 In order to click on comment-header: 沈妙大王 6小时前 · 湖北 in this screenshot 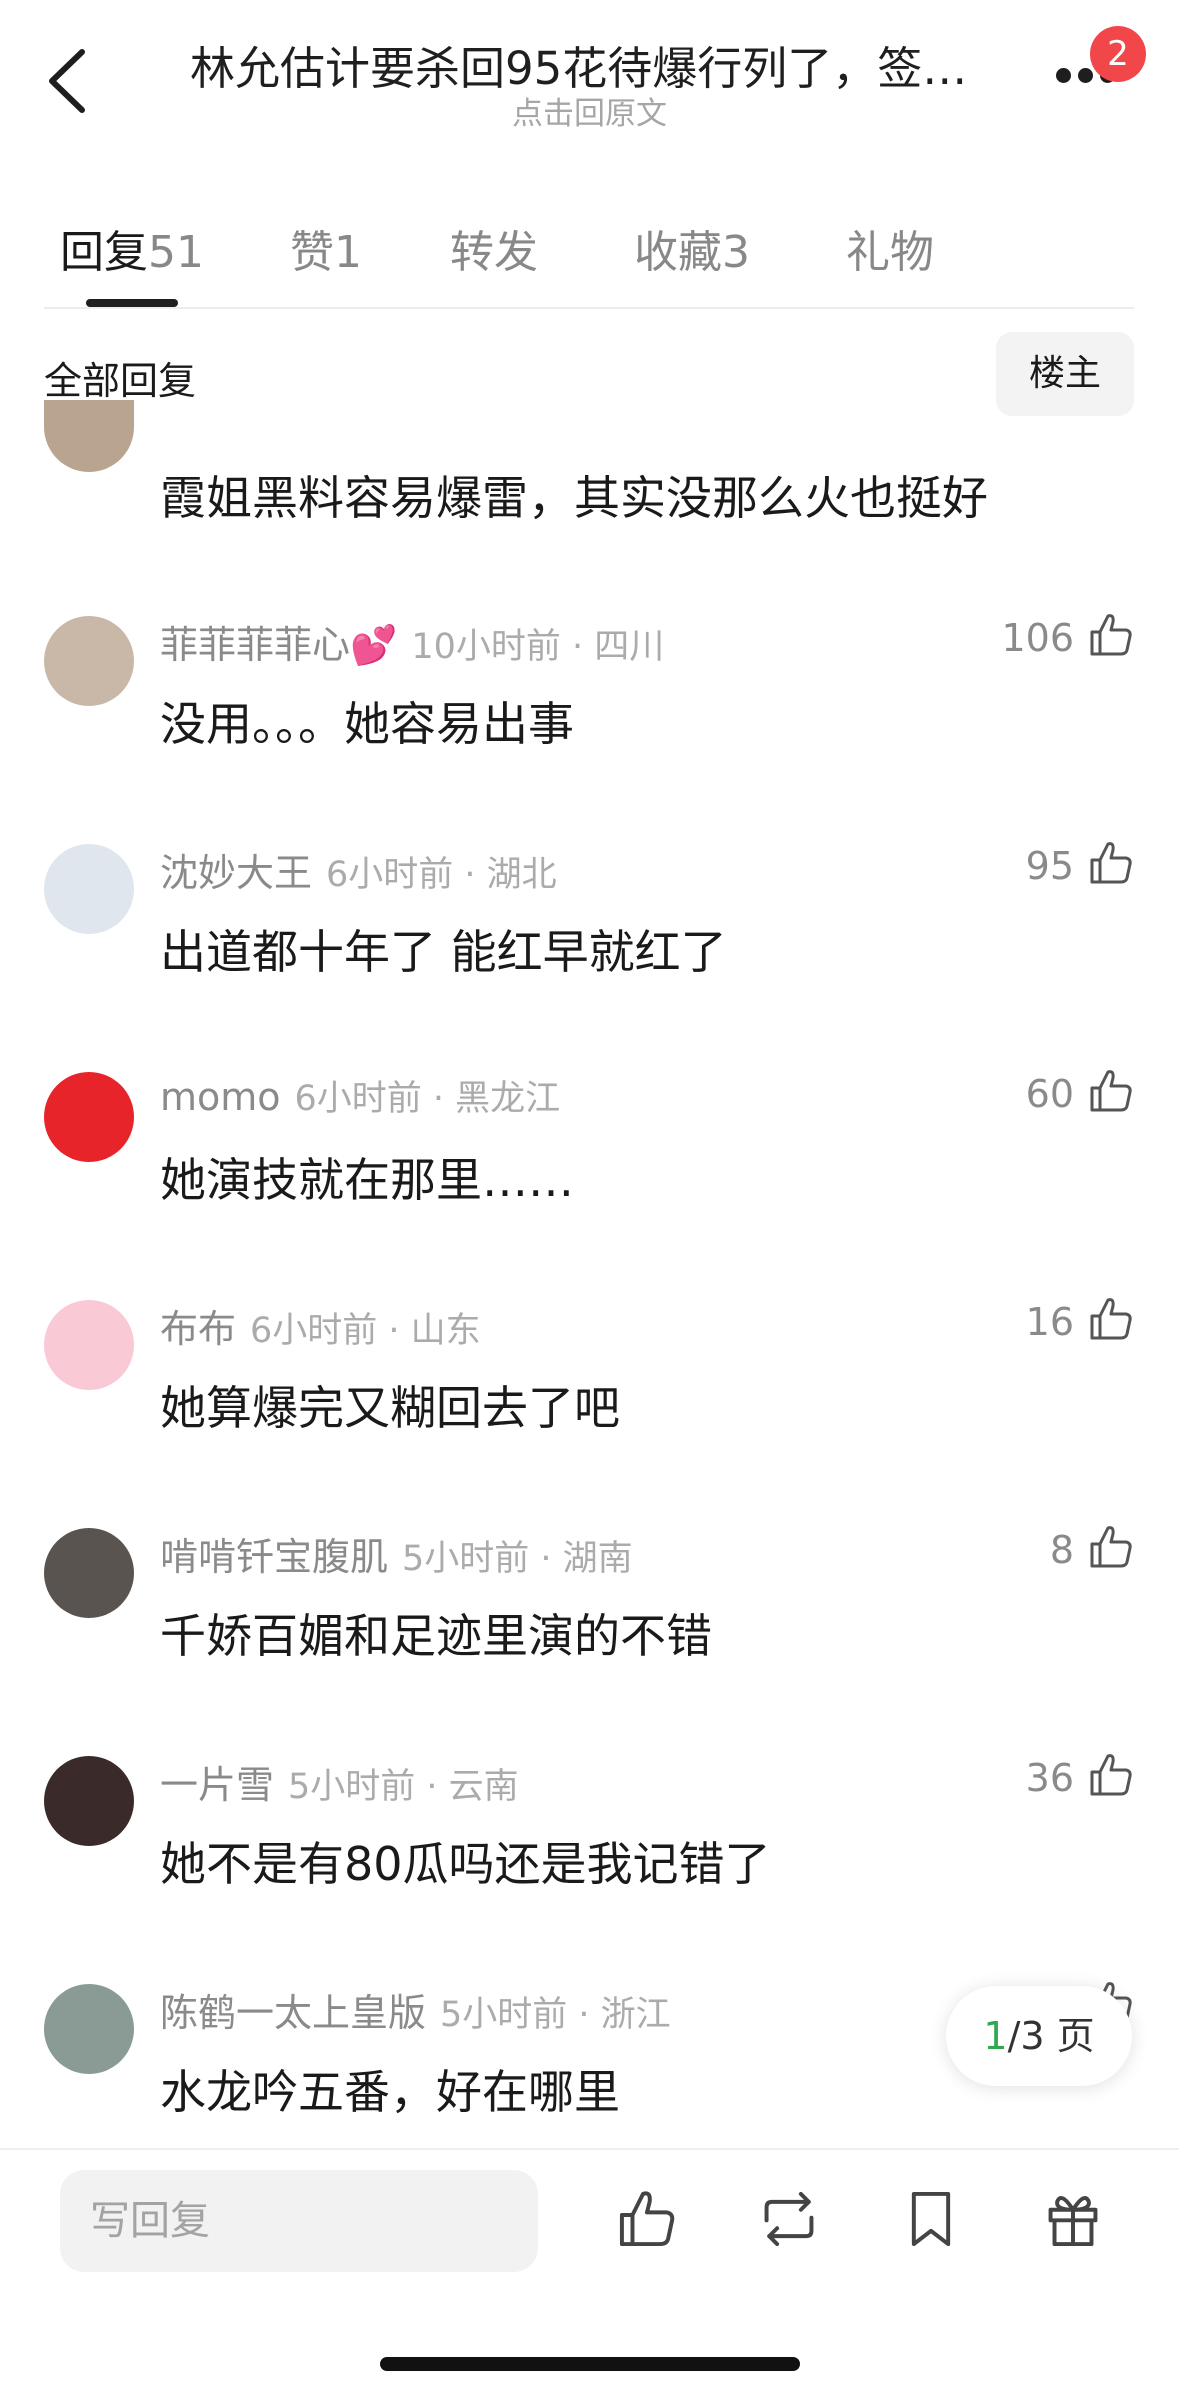, I will do `click(358, 869)`.